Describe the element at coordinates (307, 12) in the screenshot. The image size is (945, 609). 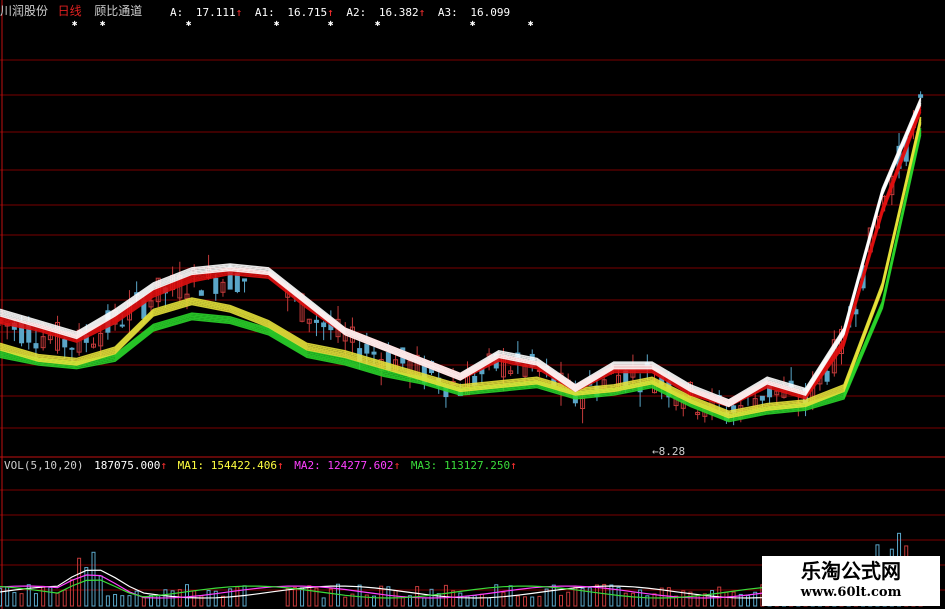
I see `a1-value: 16.715` at that location.